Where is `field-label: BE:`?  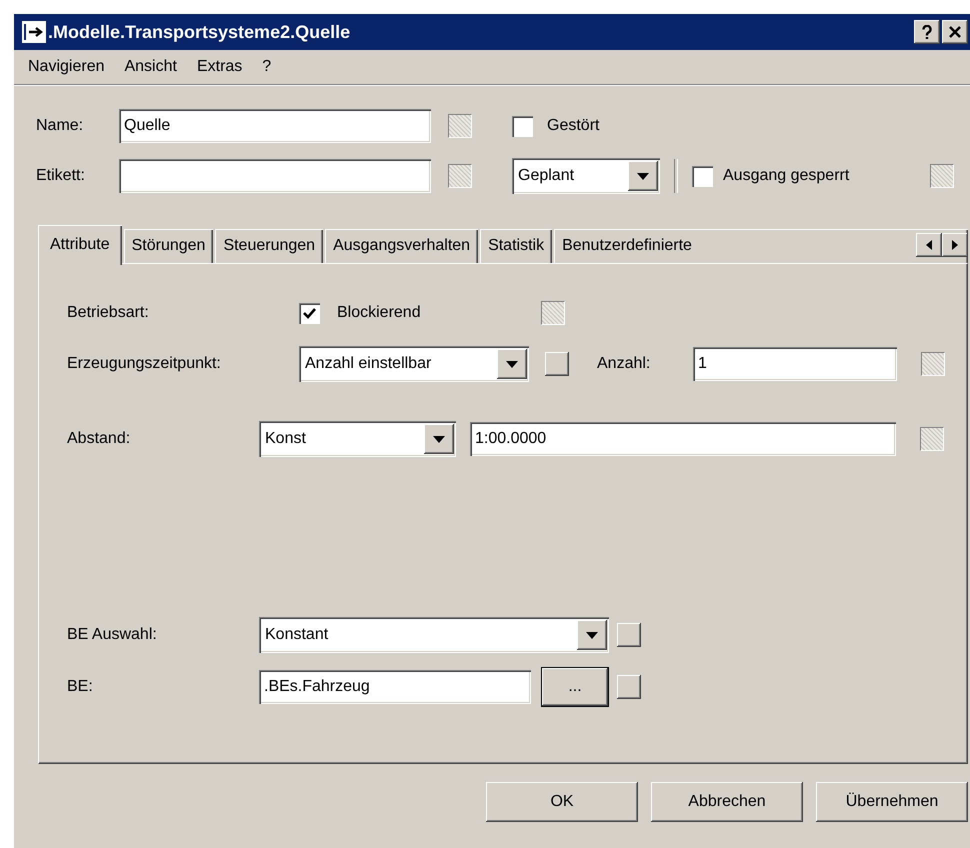
field-label: BE: is located at coordinates (80, 687).